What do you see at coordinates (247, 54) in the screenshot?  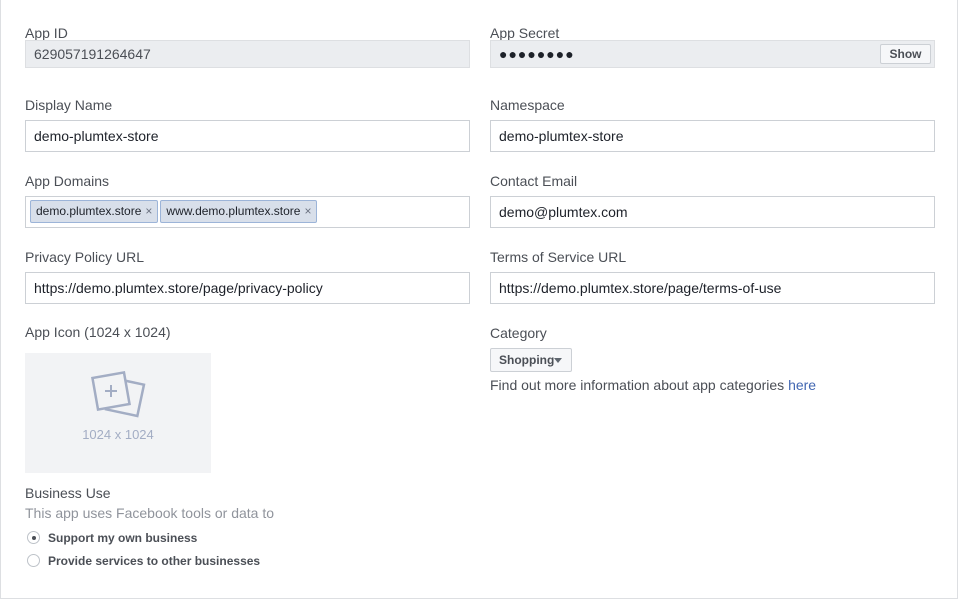 I see `app-id-value: 629057191264647` at bounding box center [247, 54].